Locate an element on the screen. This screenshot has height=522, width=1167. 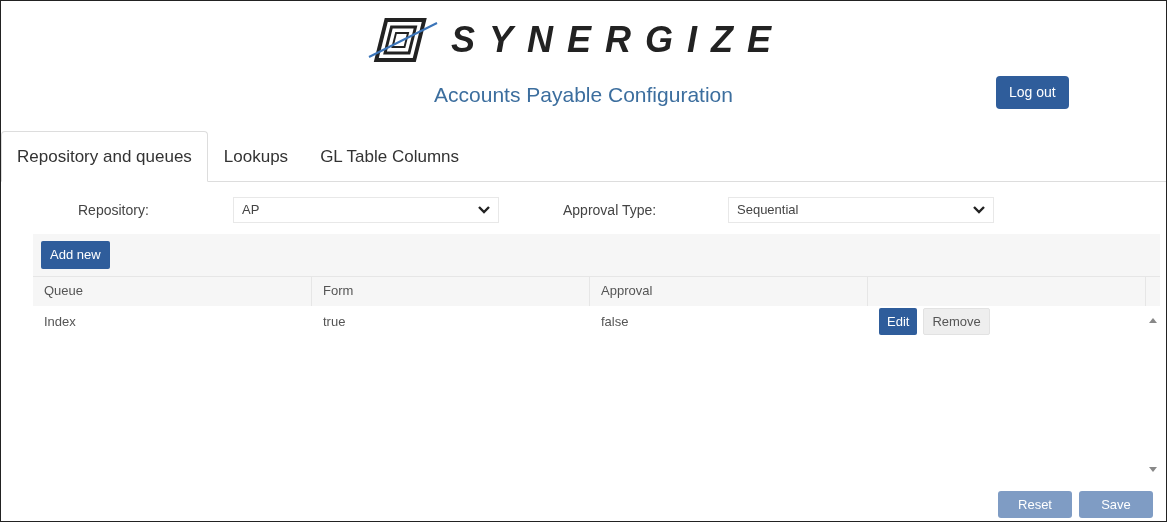
column-header: Form is located at coordinates (451, 290).